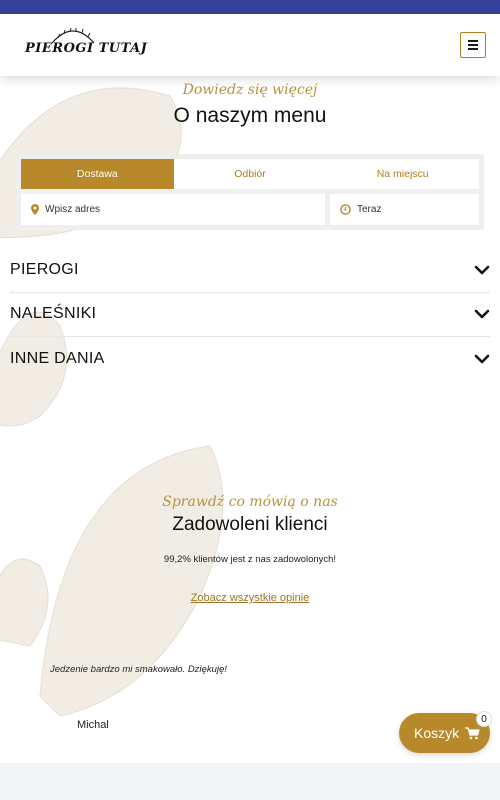  Describe the element at coordinates (473, 45) in the screenshot. I see `hamburger-menu-button` at that location.